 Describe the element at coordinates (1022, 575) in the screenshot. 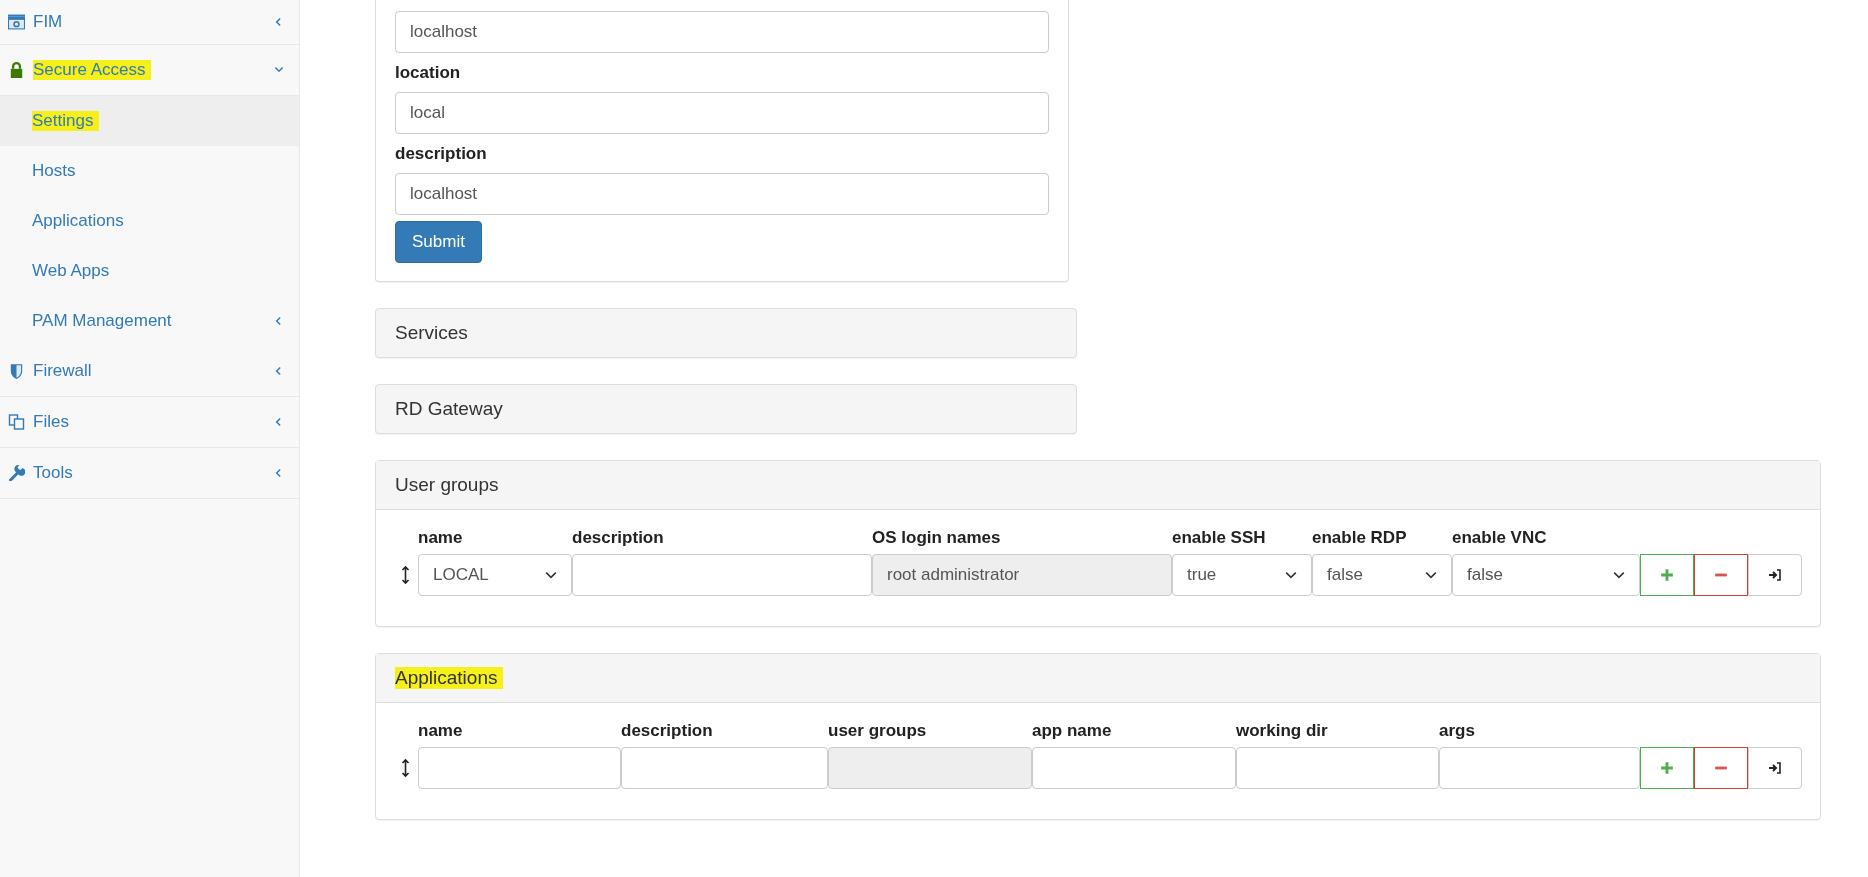

I see `readonly-field: root administrator` at that location.